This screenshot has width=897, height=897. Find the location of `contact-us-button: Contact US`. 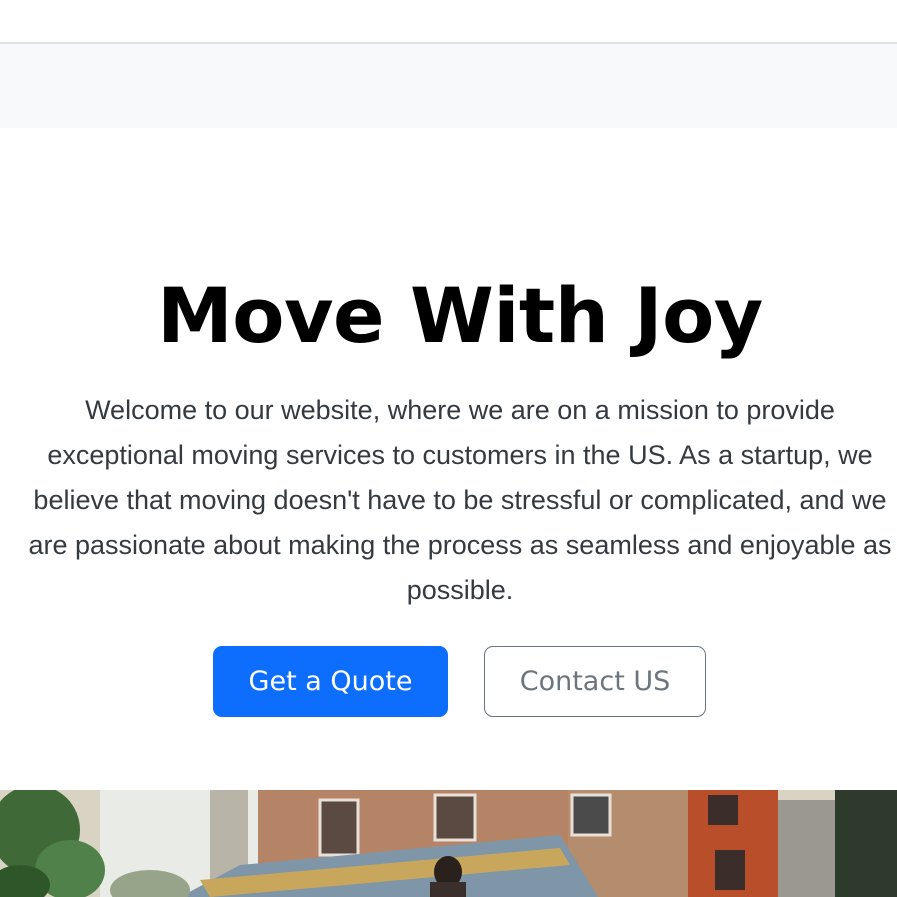

contact-us-button: Contact US is located at coordinates (595, 681).